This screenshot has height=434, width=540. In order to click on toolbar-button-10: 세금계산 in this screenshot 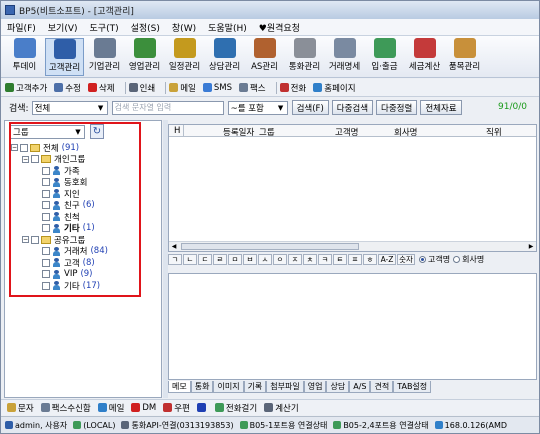, I will do `click(424, 57)`.